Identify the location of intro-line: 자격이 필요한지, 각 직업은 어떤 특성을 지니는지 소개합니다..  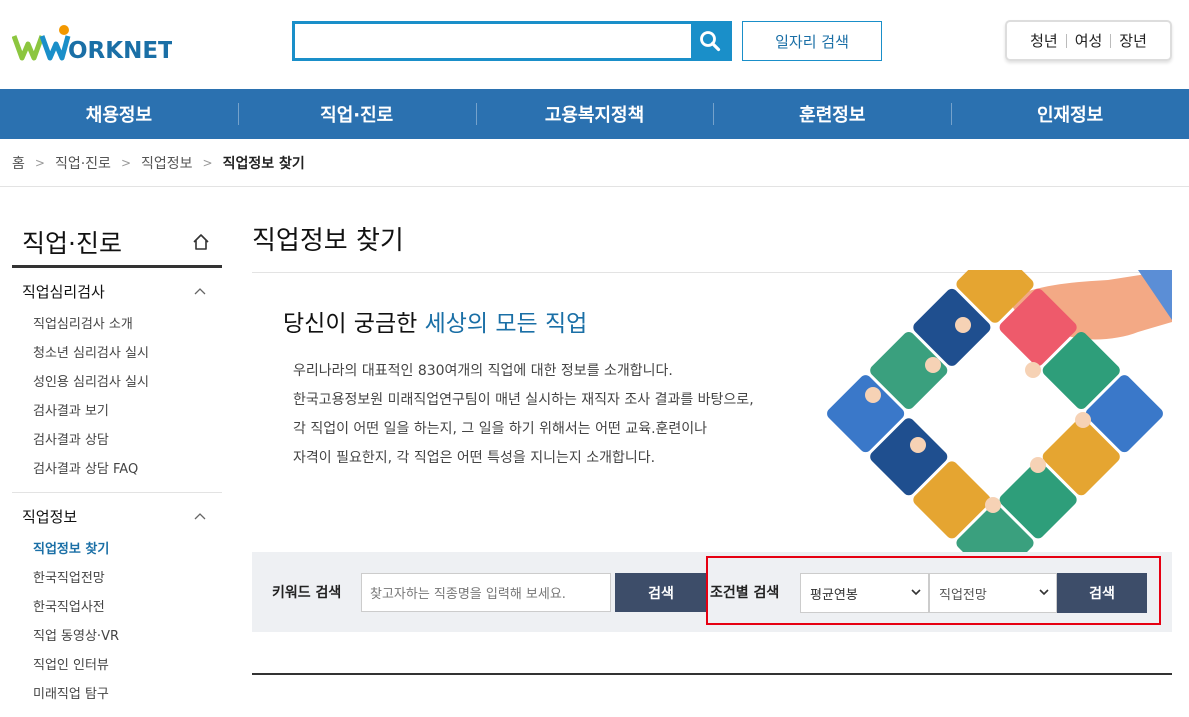
(474, 458).